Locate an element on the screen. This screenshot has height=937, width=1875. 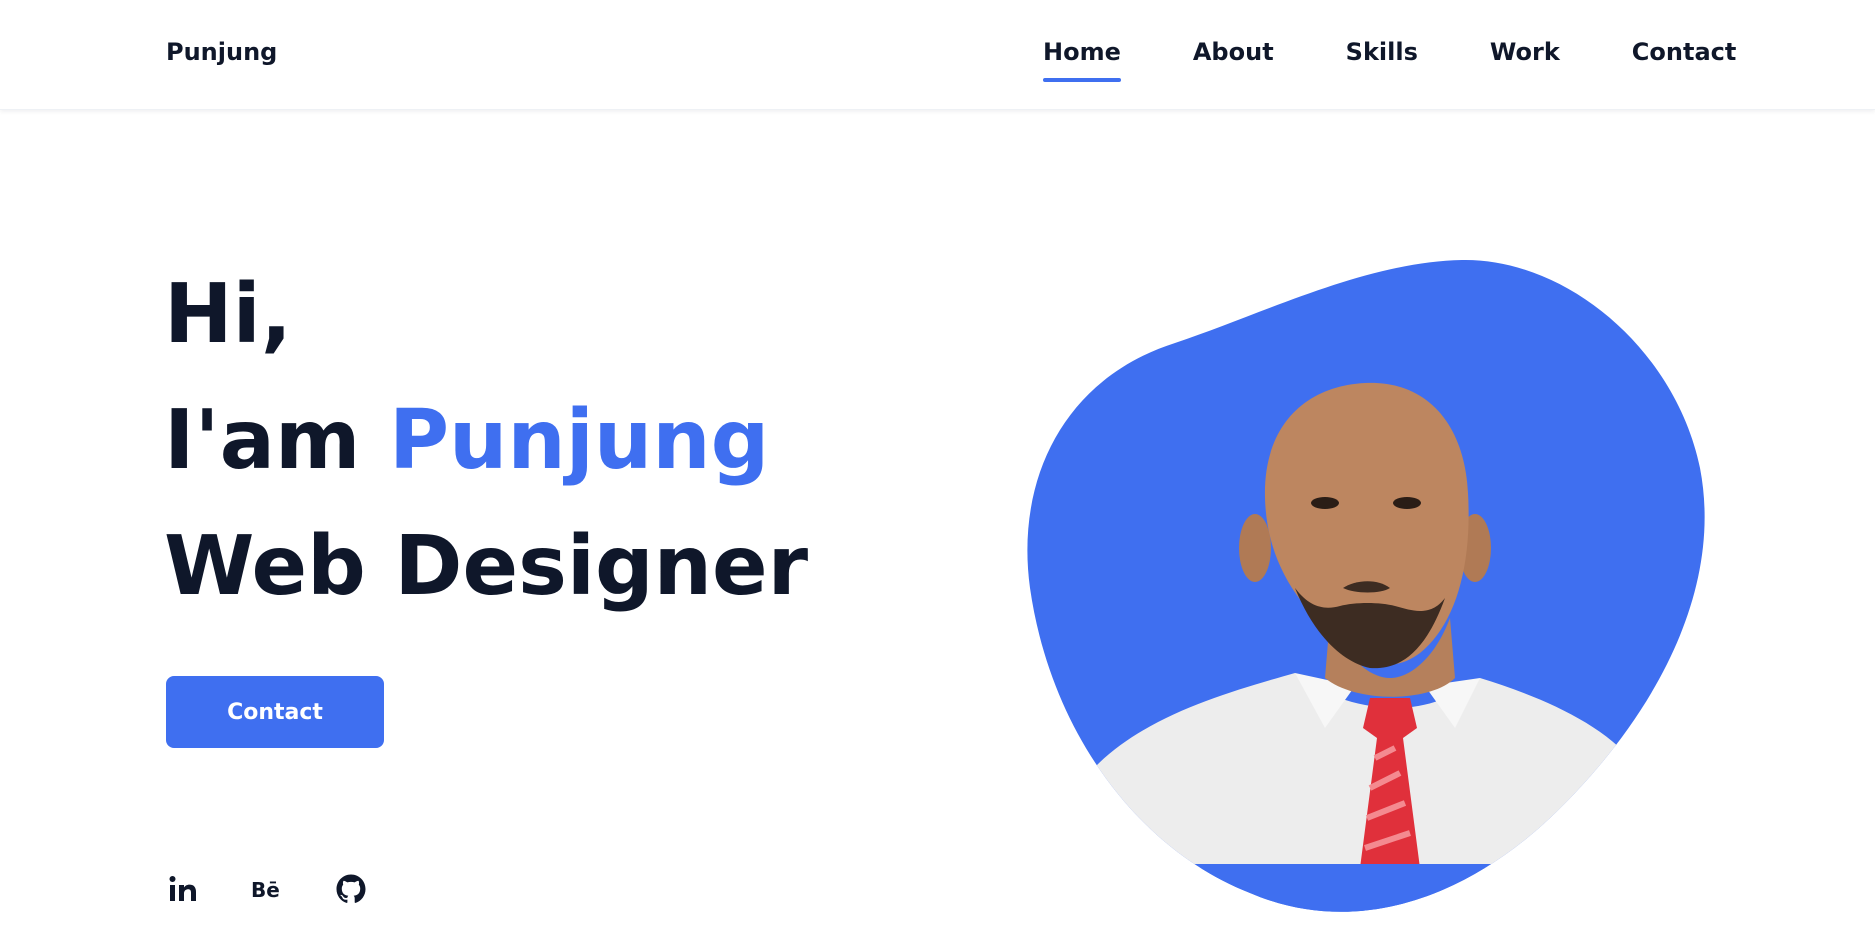
hero-role: Web Designer is located at coordinates (486, 566).